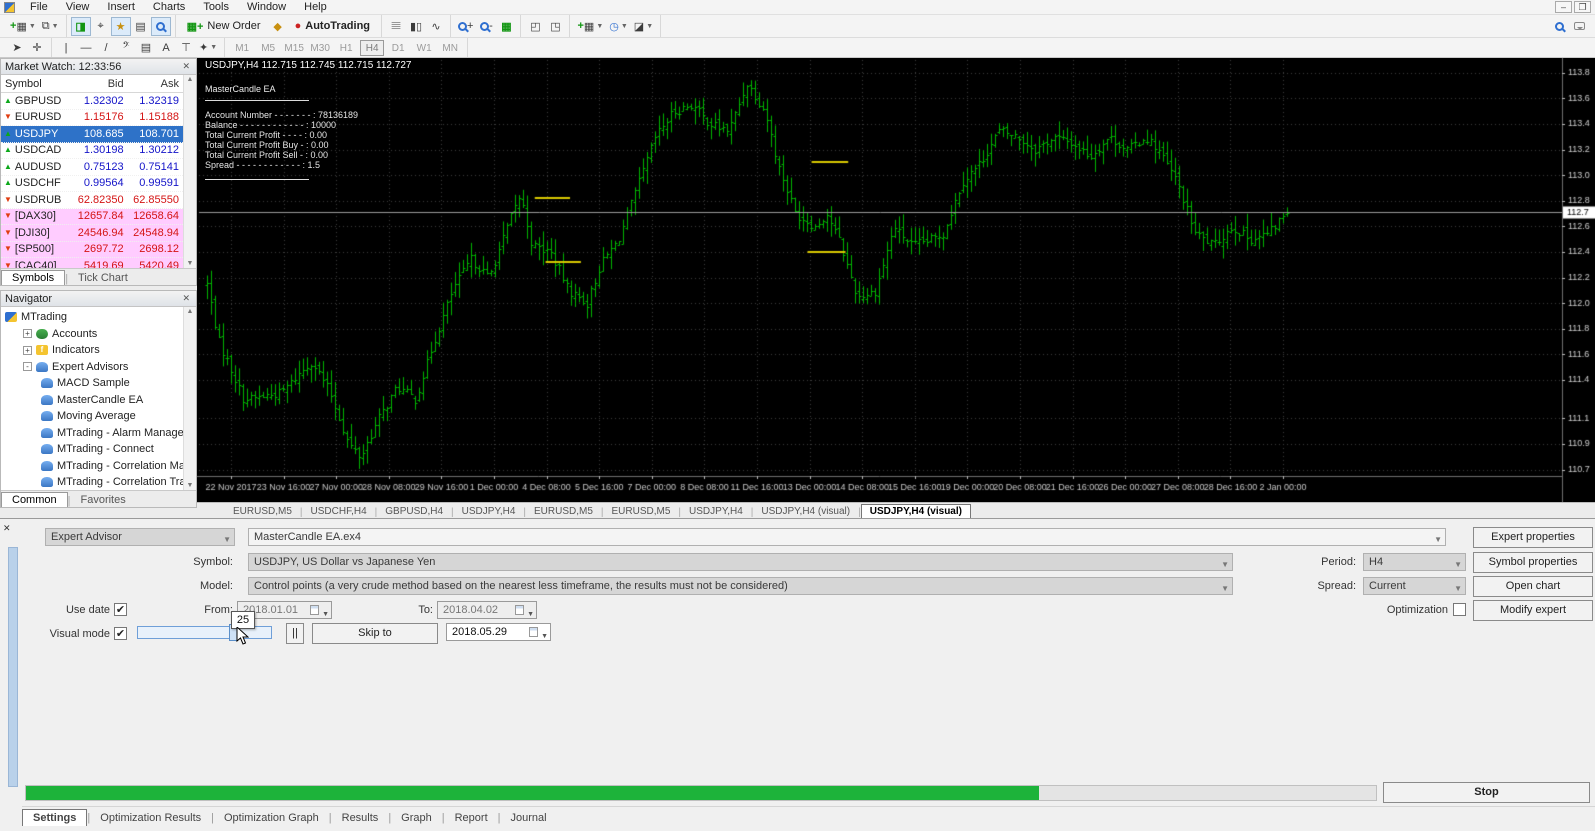 The height and width of the screenshot is (831, 1595). What do you see at coordinates (268, 48) in the screenshot?
I see `timeframe-m5: M5` at bounding box center [268, 48].